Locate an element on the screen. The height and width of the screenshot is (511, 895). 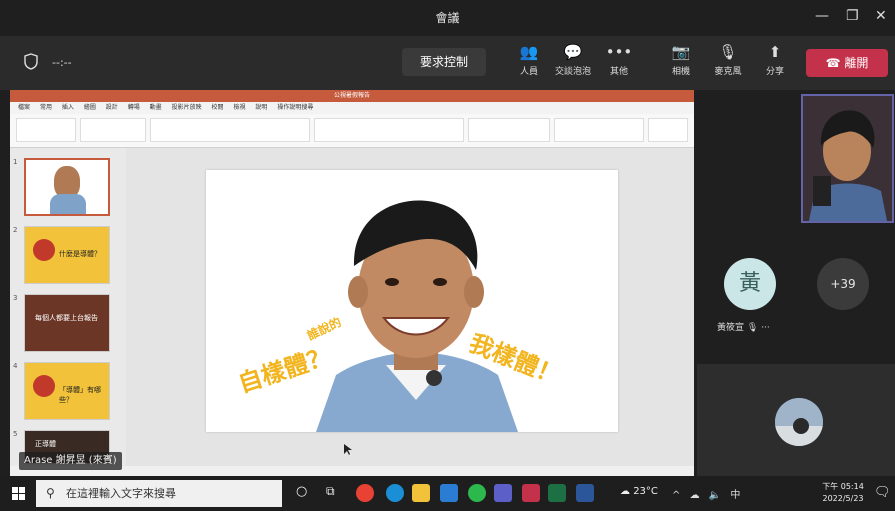
participant-name: 黃筱宣 🎙 ··· is located at coordinates (757, 326).